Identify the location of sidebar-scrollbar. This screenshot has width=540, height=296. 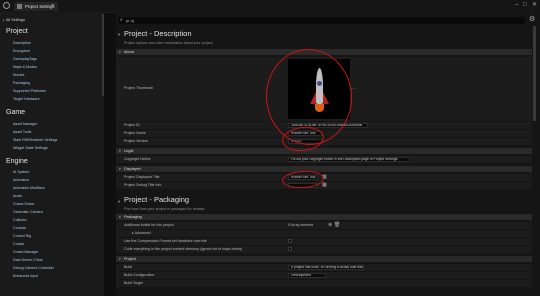
(103, 55).